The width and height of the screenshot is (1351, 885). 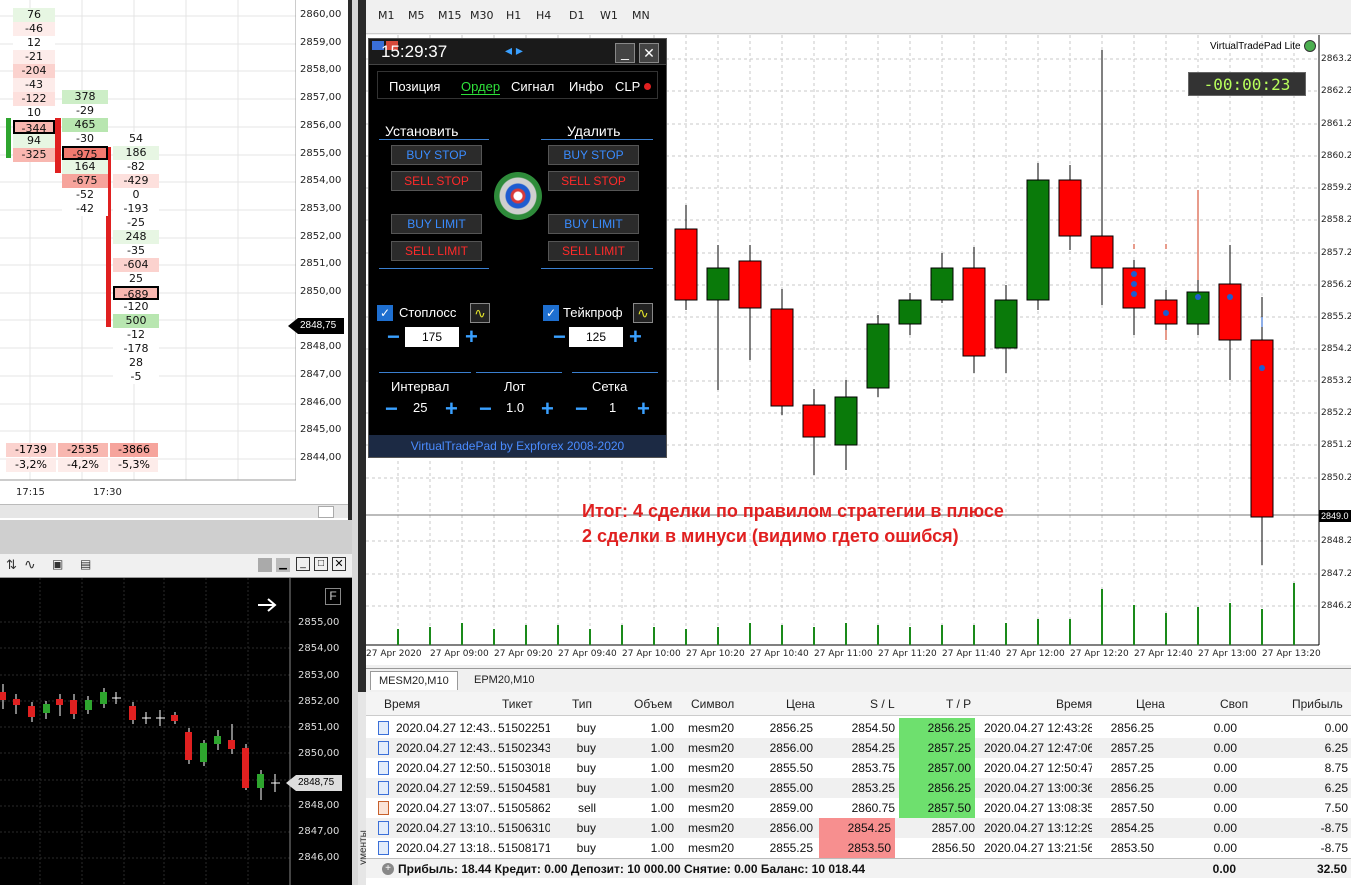 I want to click on column-type: Тип, so click(x=582, y=704).